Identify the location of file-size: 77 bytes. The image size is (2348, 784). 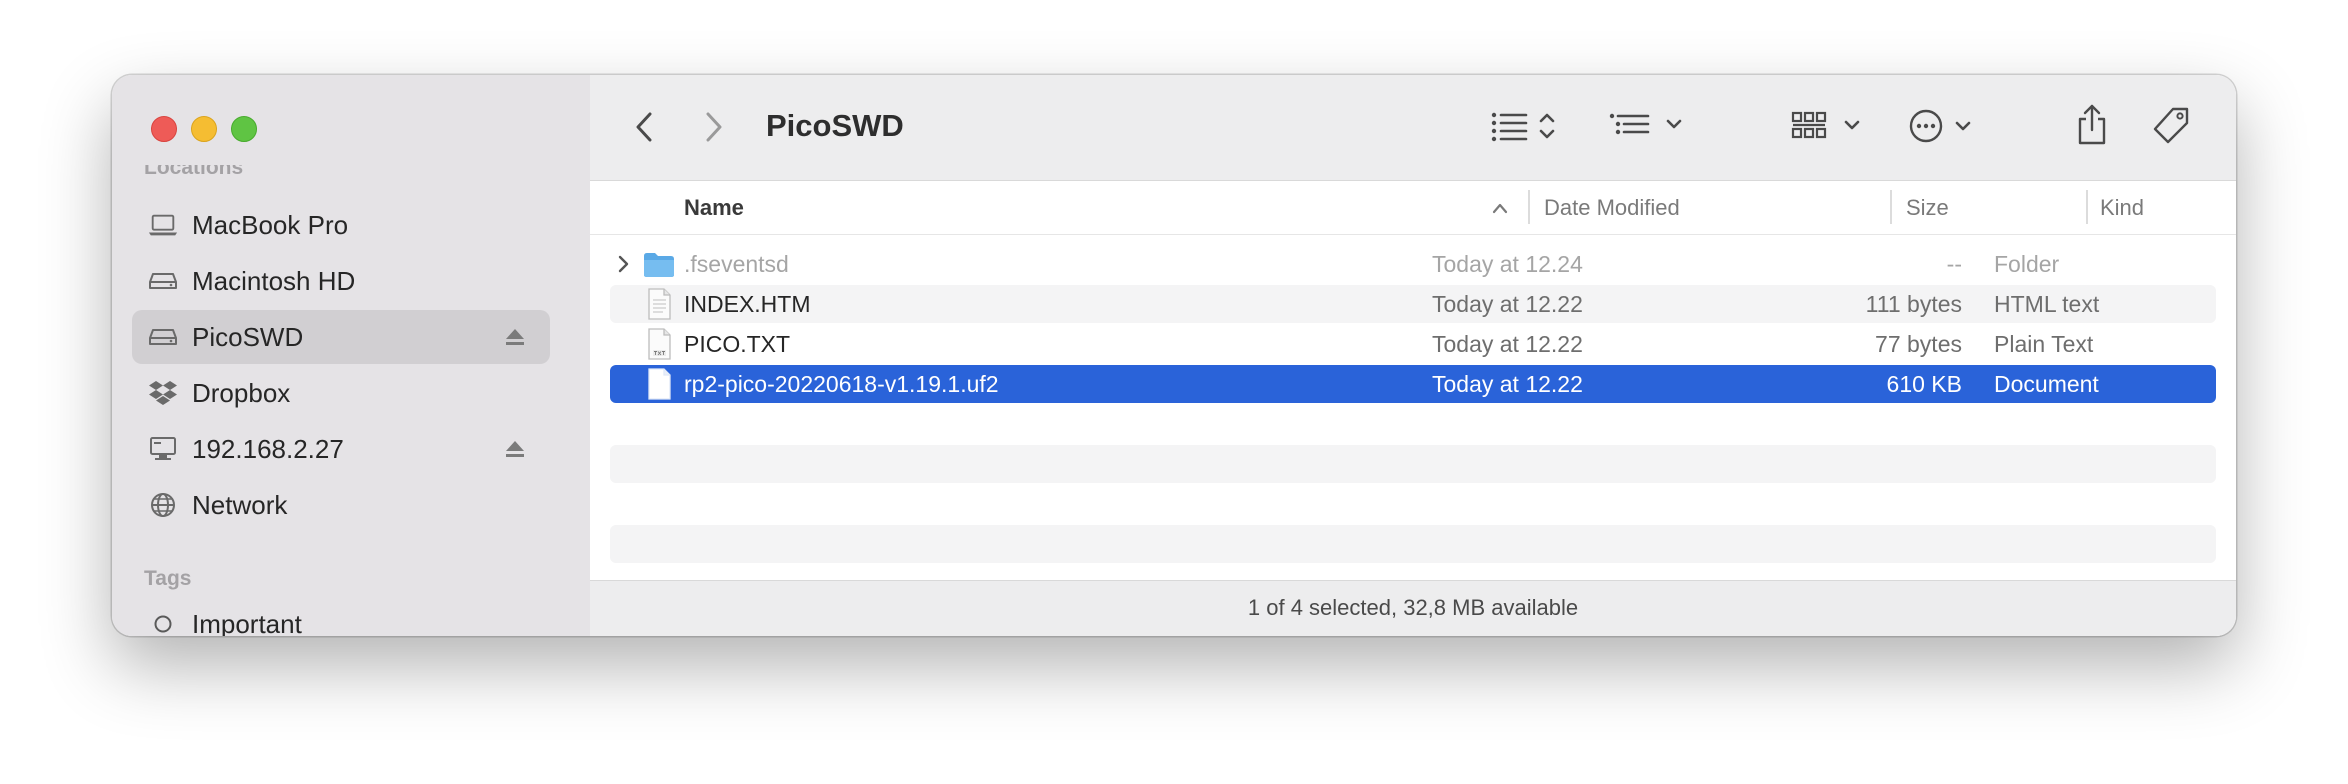
(1918, 344).